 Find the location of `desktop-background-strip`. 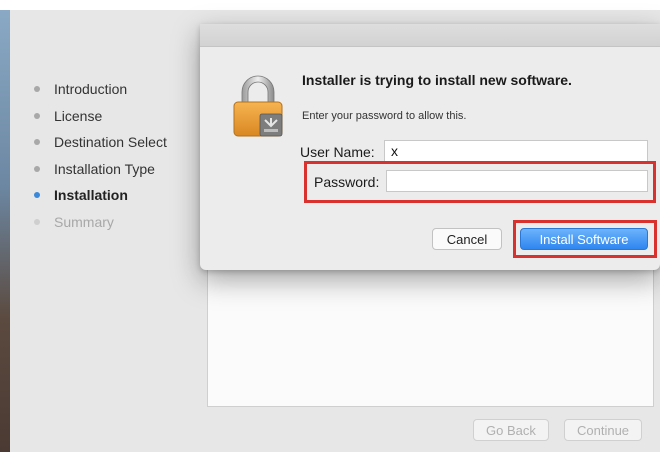

desktop-background-strip is located at coordinates (5, 231).